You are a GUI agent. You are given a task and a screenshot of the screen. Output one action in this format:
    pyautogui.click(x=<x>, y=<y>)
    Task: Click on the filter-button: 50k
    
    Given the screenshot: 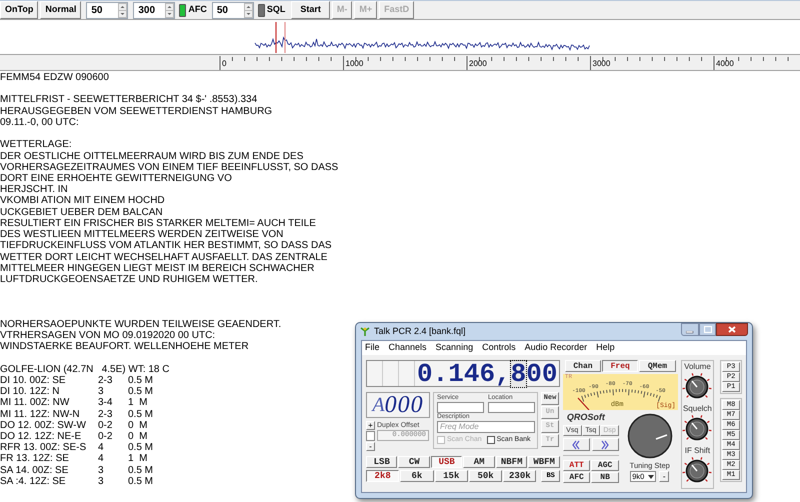 What is the action you would take?
    pyautogui.click(x=485, y=476)
    